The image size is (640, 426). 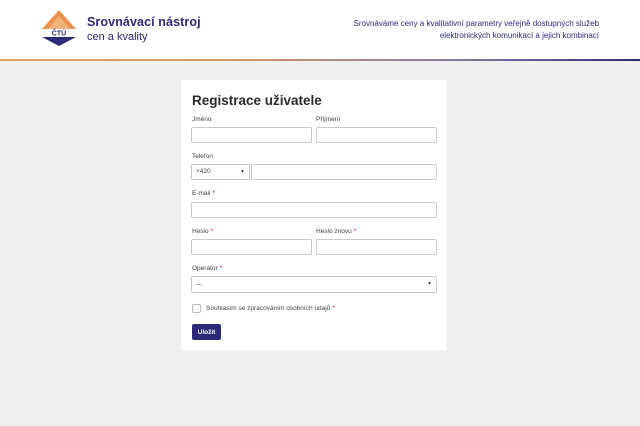 What do you see at coordinates (251, 135) in the screenshot?
I see `first-name-input` at bounding box center [251, 135].